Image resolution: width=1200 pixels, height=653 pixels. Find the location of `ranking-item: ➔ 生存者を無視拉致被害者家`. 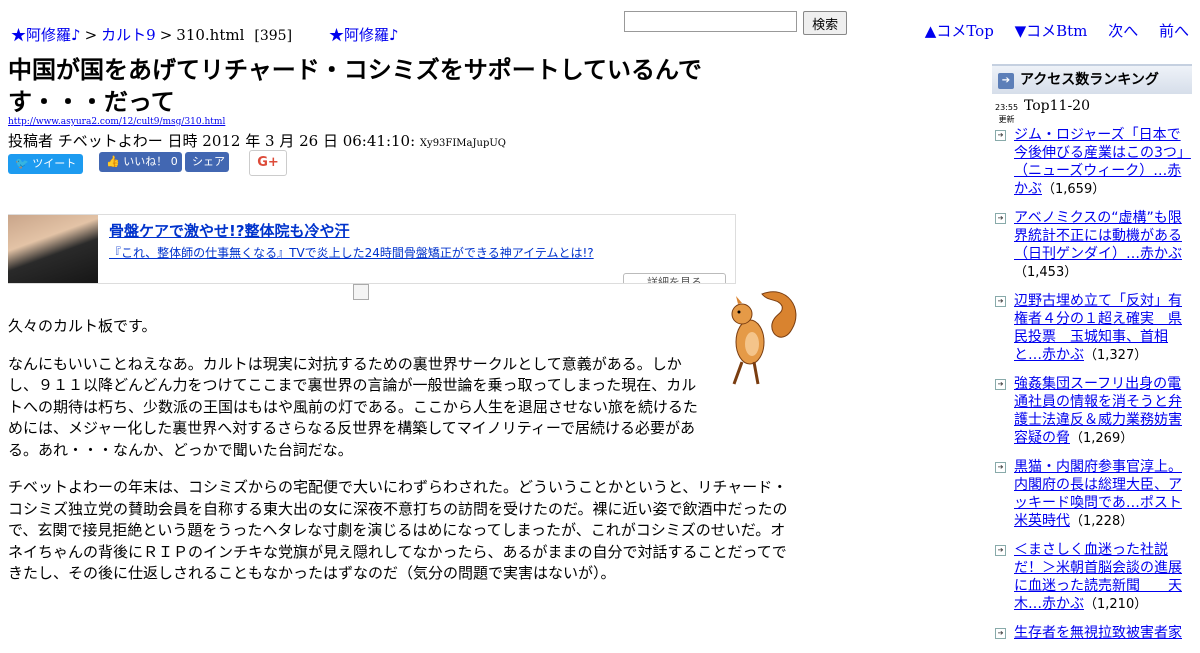

ranking-item: ➔ 生存者を無視拉致被害者家 is located at coordinates (1092, 633).